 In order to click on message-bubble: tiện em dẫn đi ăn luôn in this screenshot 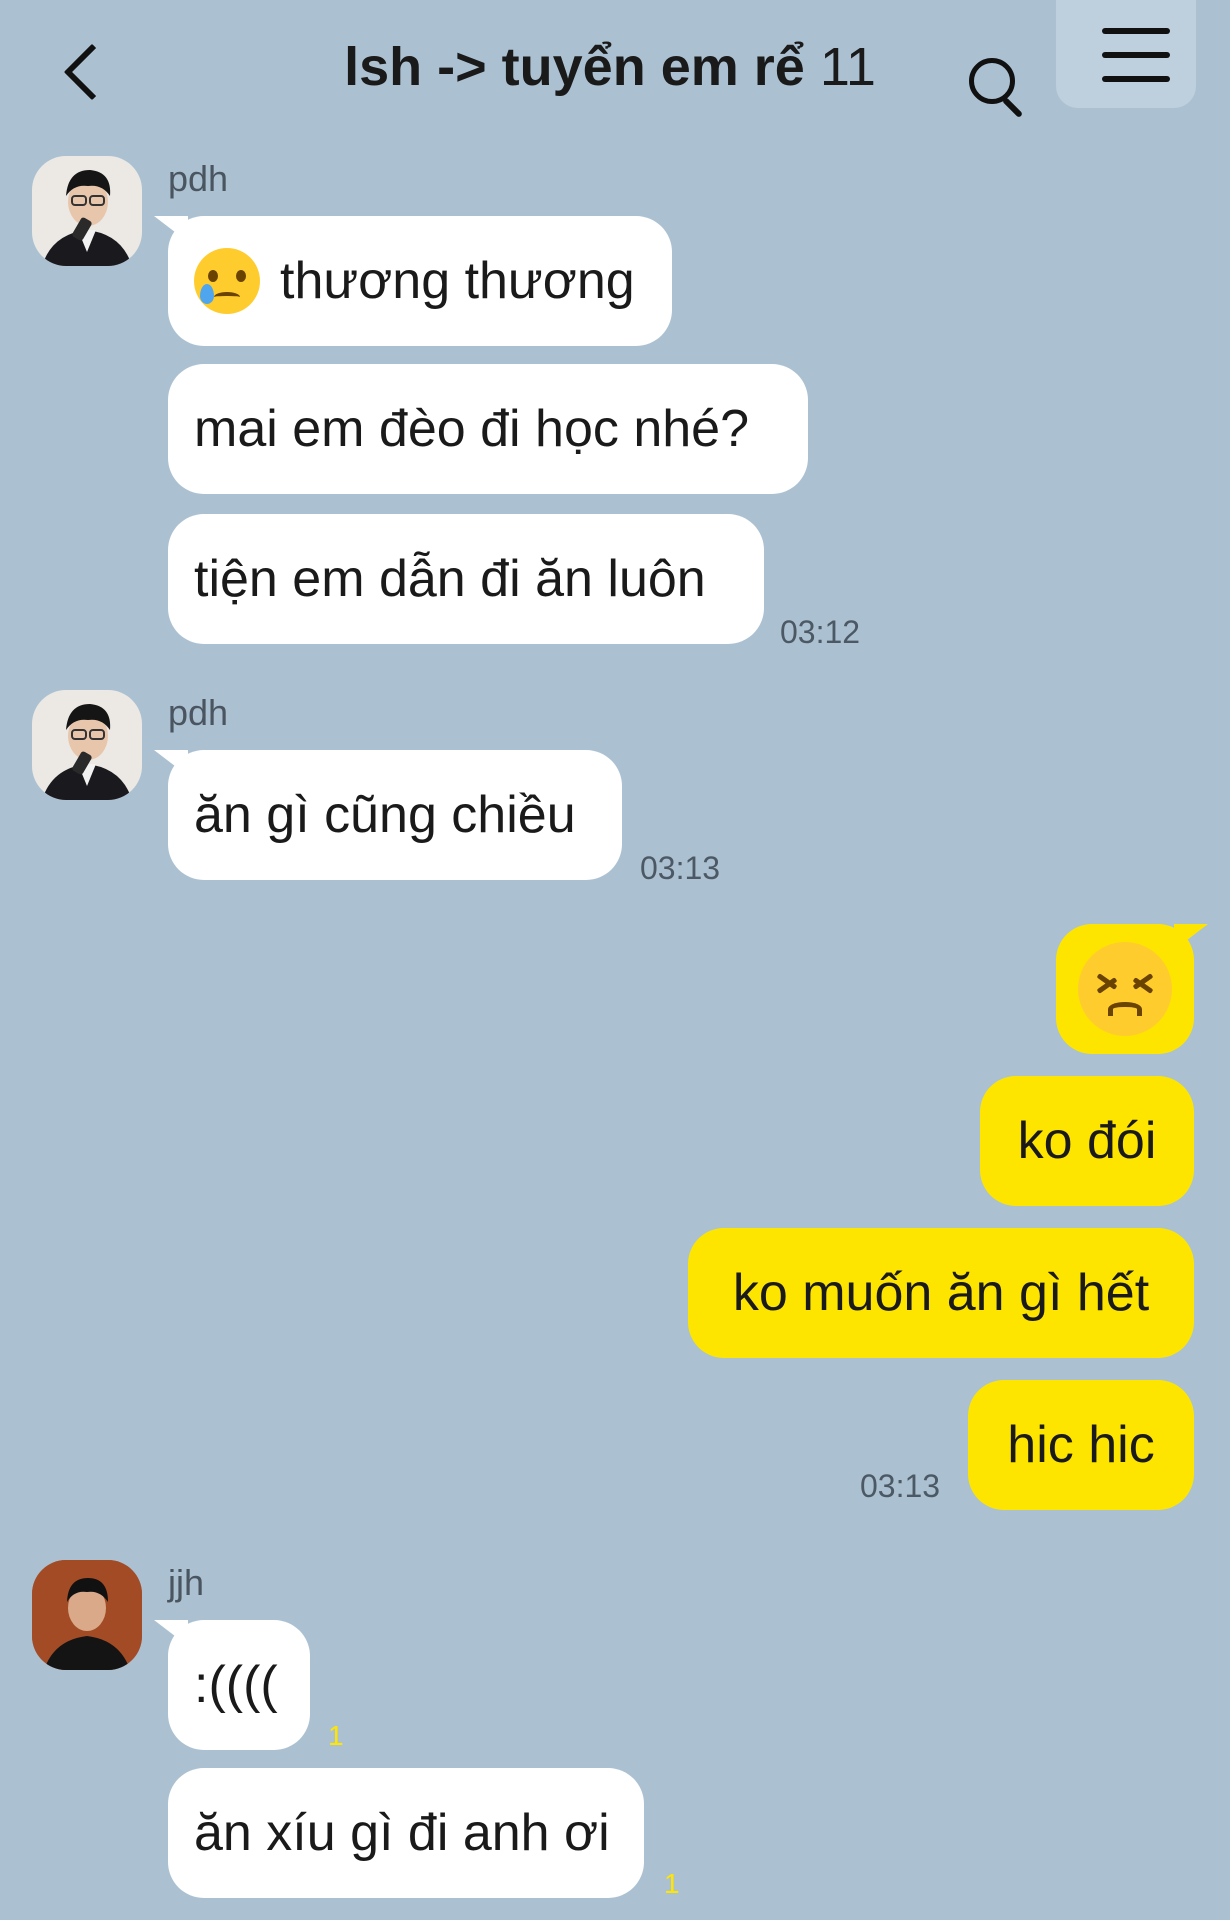, I will do `click(466, 579)`.